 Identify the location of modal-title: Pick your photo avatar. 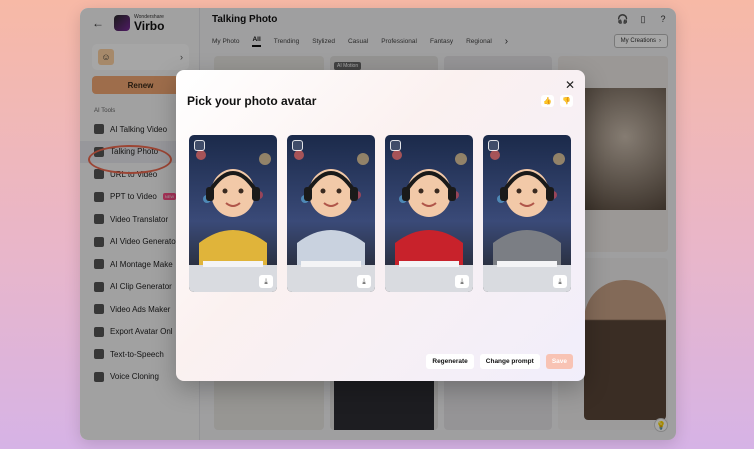
(252, 101).